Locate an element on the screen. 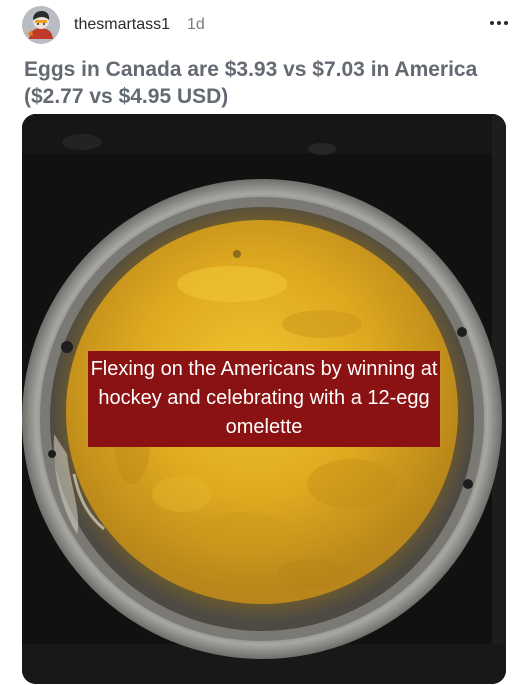 Image resolution: width=526 pixels, height=685 pixels. more-options-button is located at coordinates (499, 23).